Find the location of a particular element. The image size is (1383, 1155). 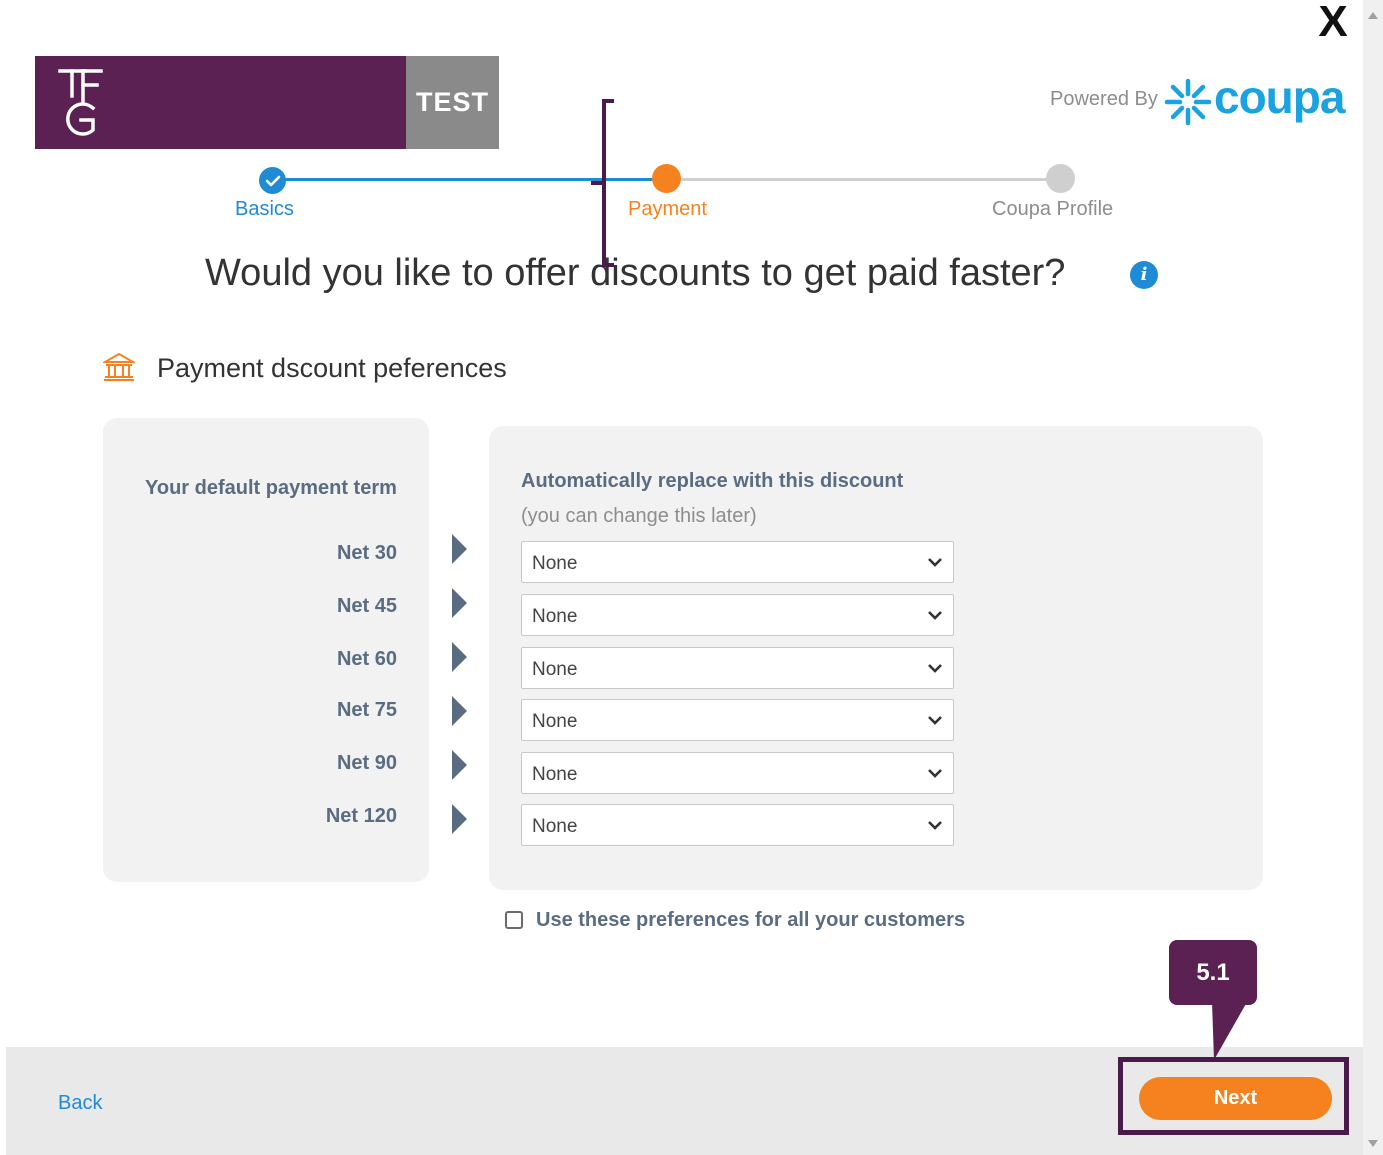

next-button: Next is located at coordinates (1235, 1098).